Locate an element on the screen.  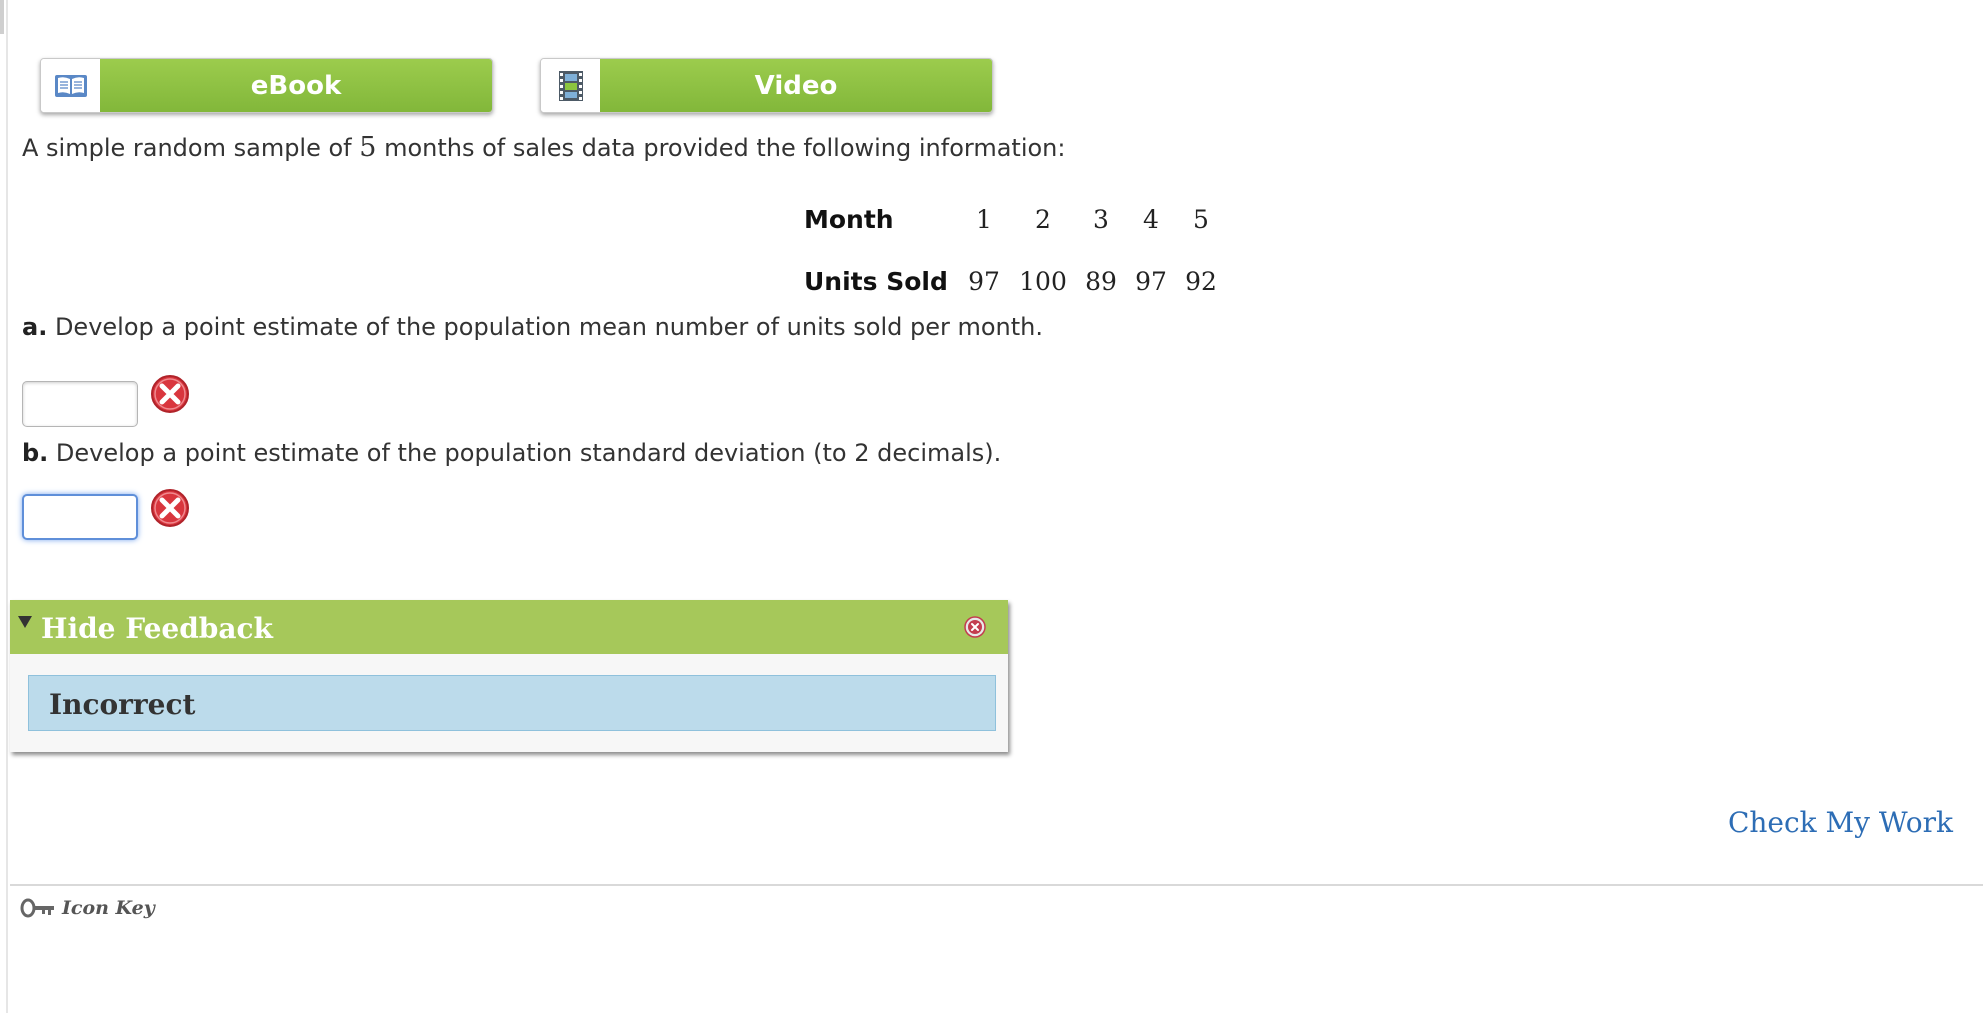
intro-text-before: A simple random sample of is located at coordinates (191, 148).